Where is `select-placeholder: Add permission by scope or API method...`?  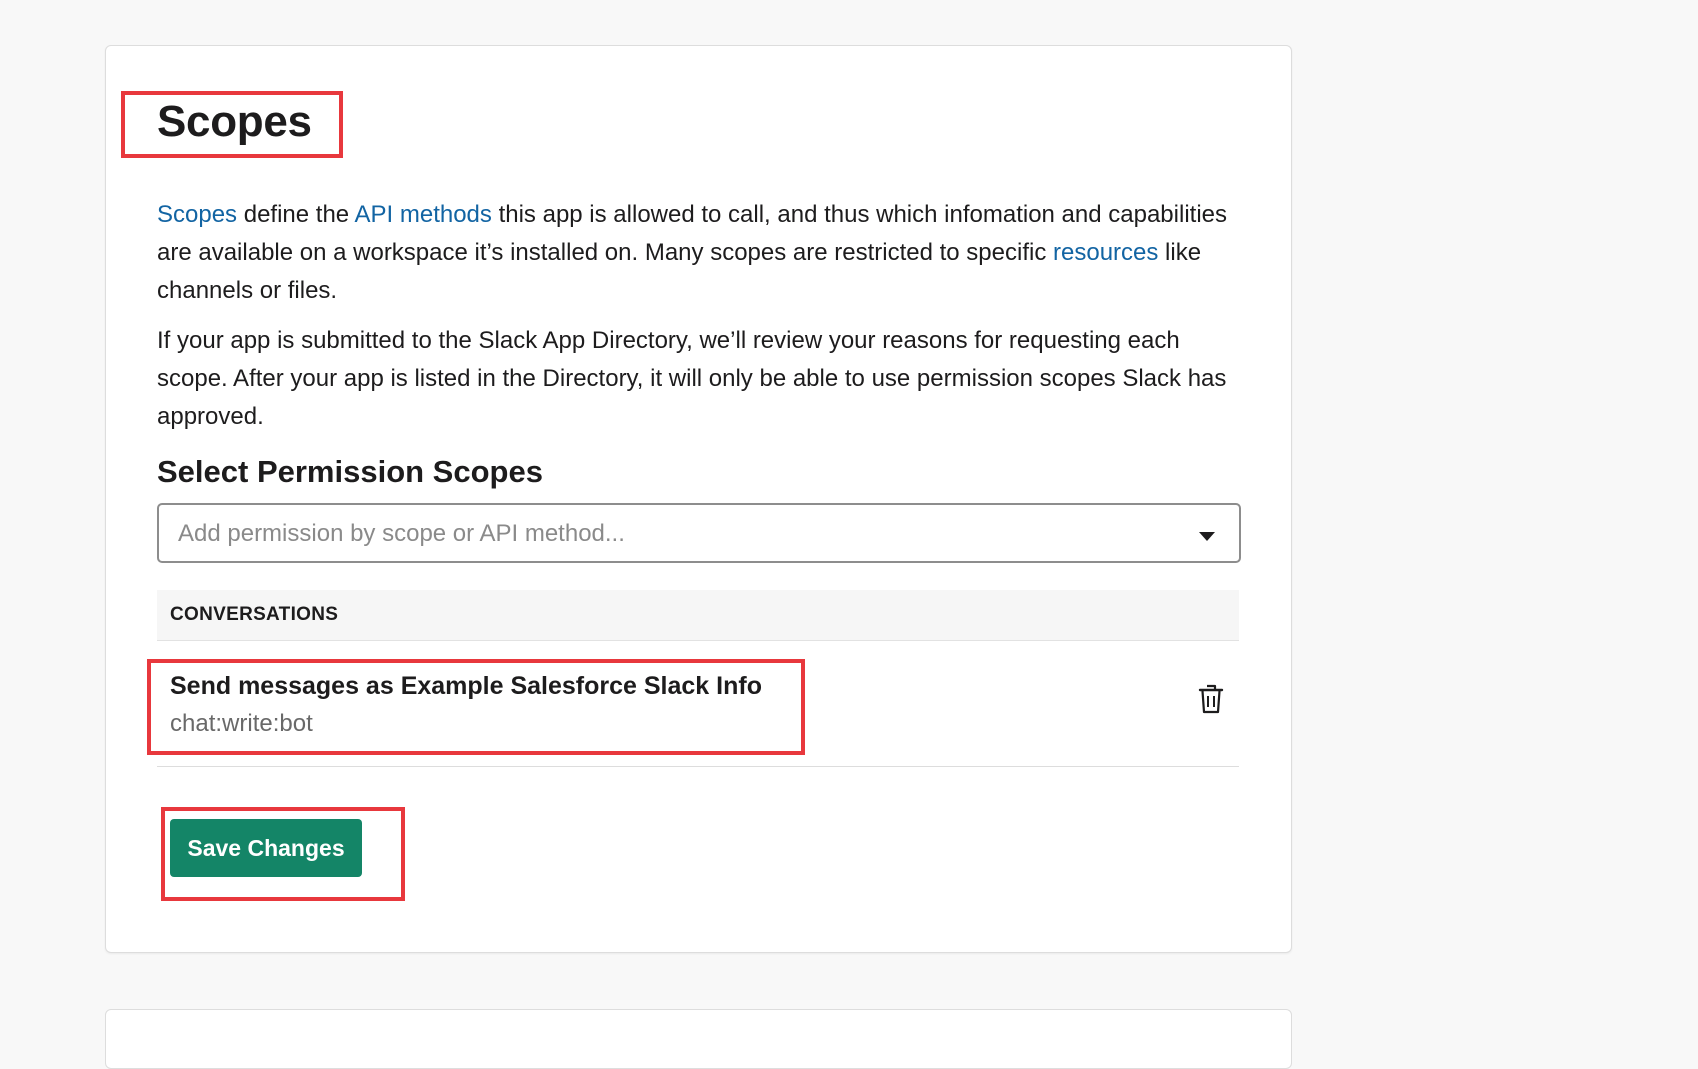
select-placeholder: Add permission by scope or API method... is located at coordinates (401, 533).